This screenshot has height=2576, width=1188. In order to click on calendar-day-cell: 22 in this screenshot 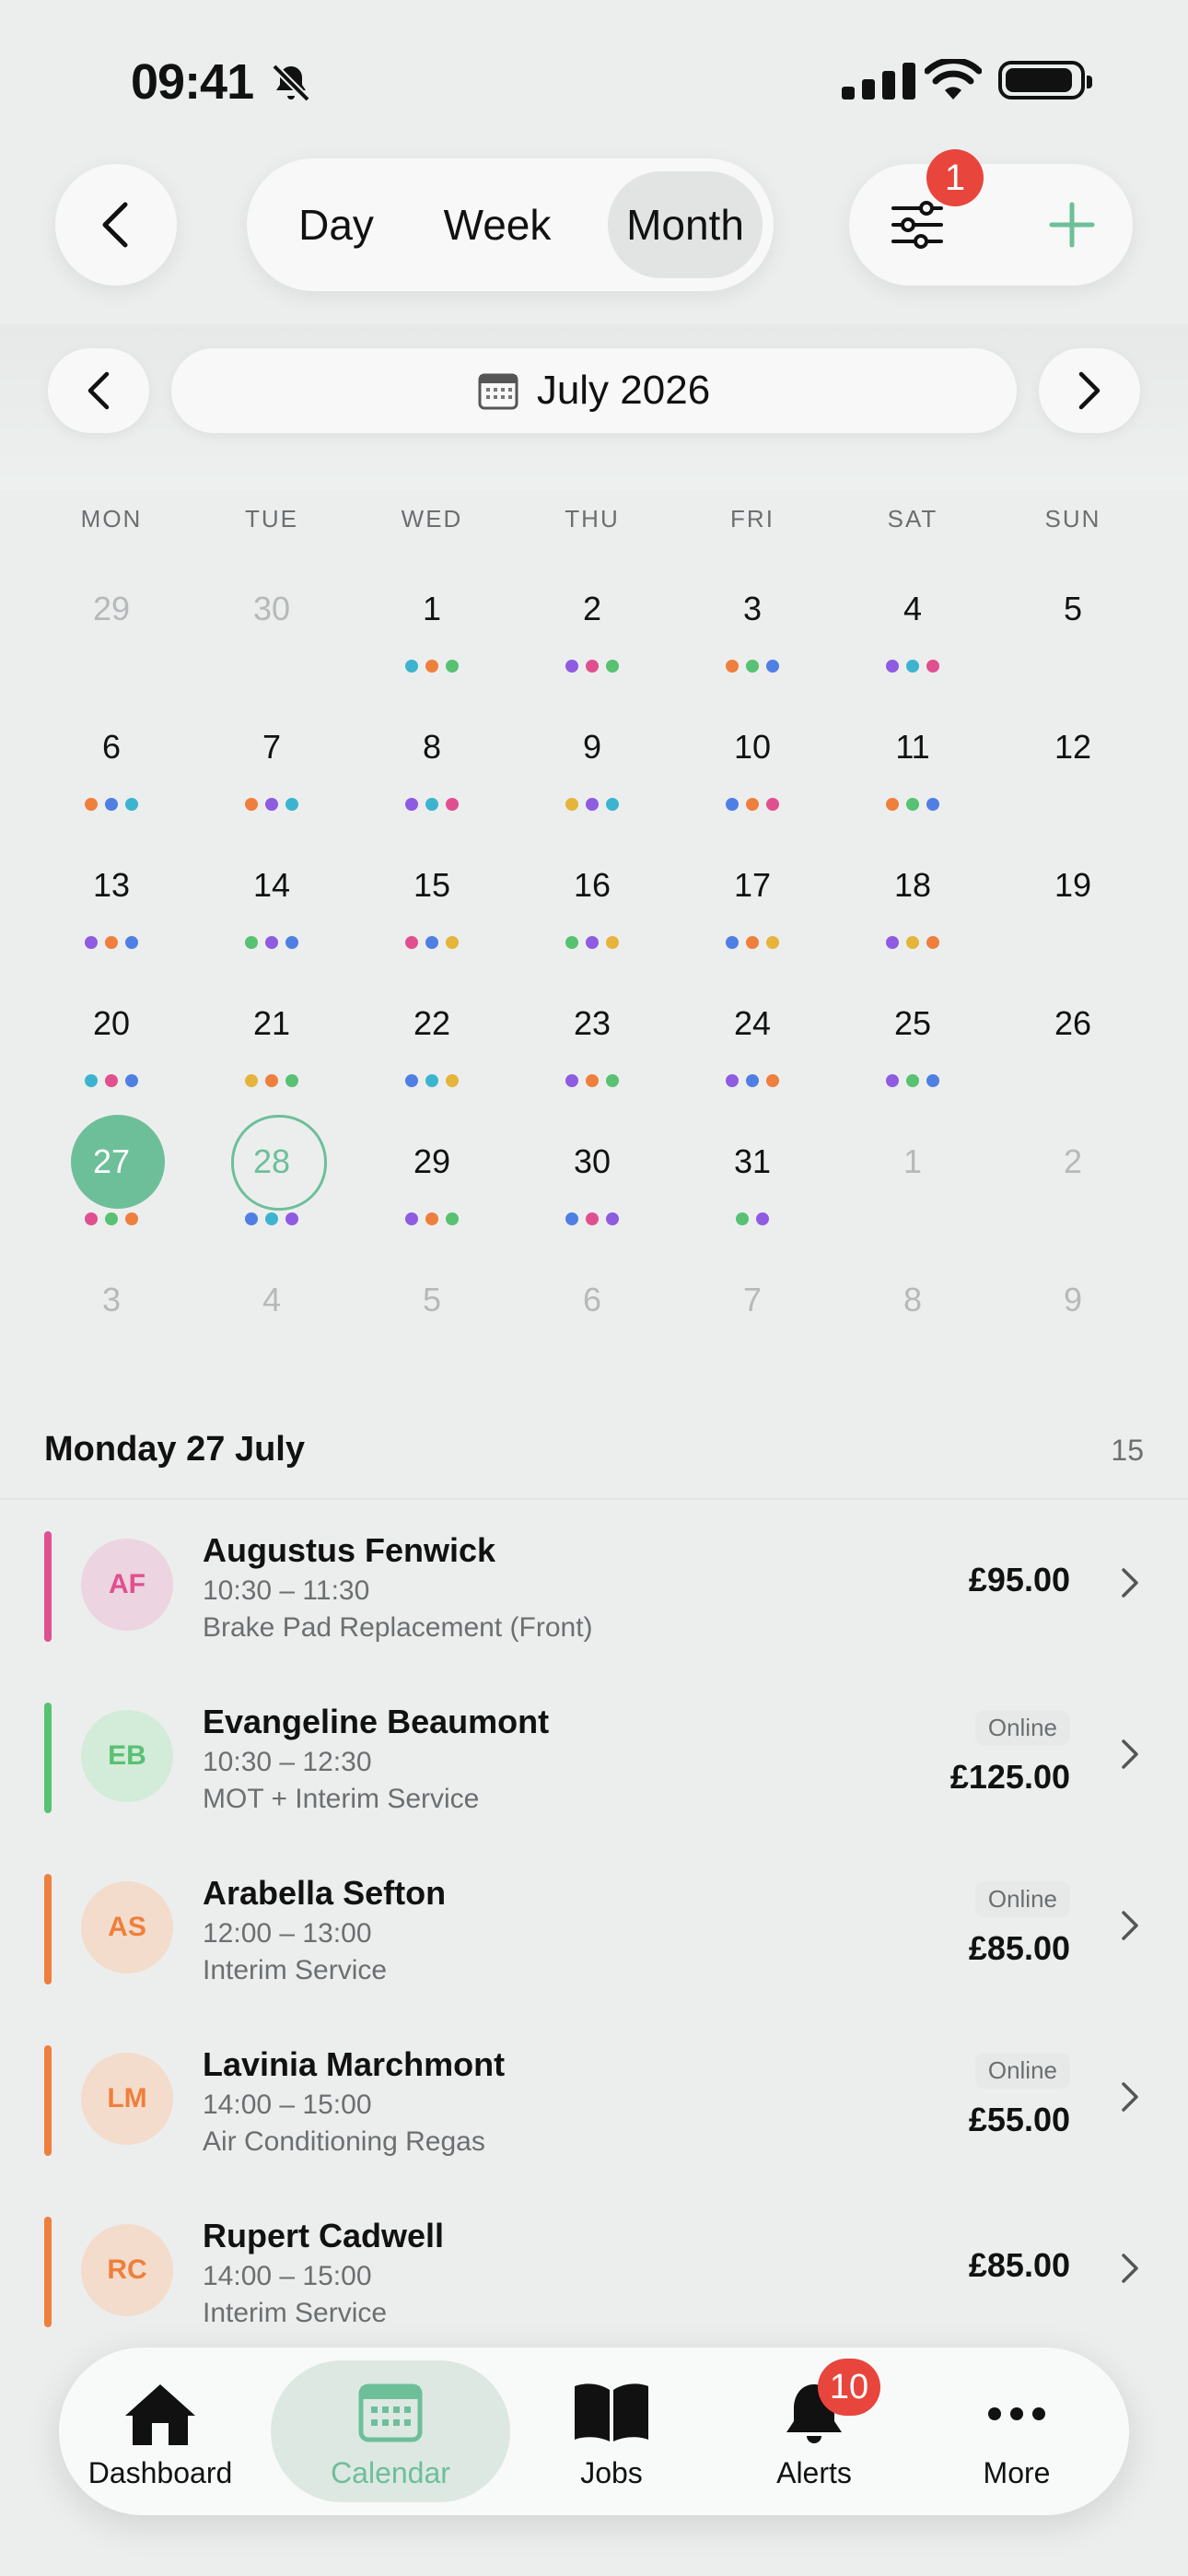, I will do `click(432, 1058)`.